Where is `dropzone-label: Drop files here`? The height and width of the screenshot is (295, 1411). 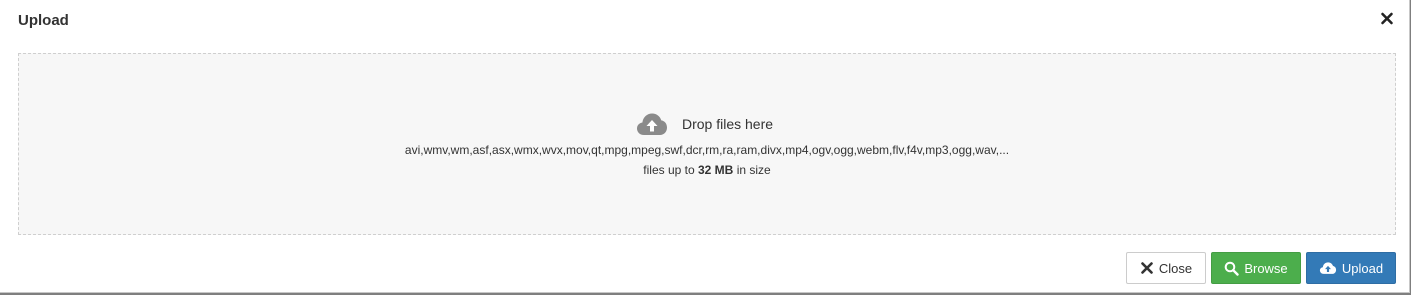
dropzone-label: Drop files here is located at coordinates (728, 124).